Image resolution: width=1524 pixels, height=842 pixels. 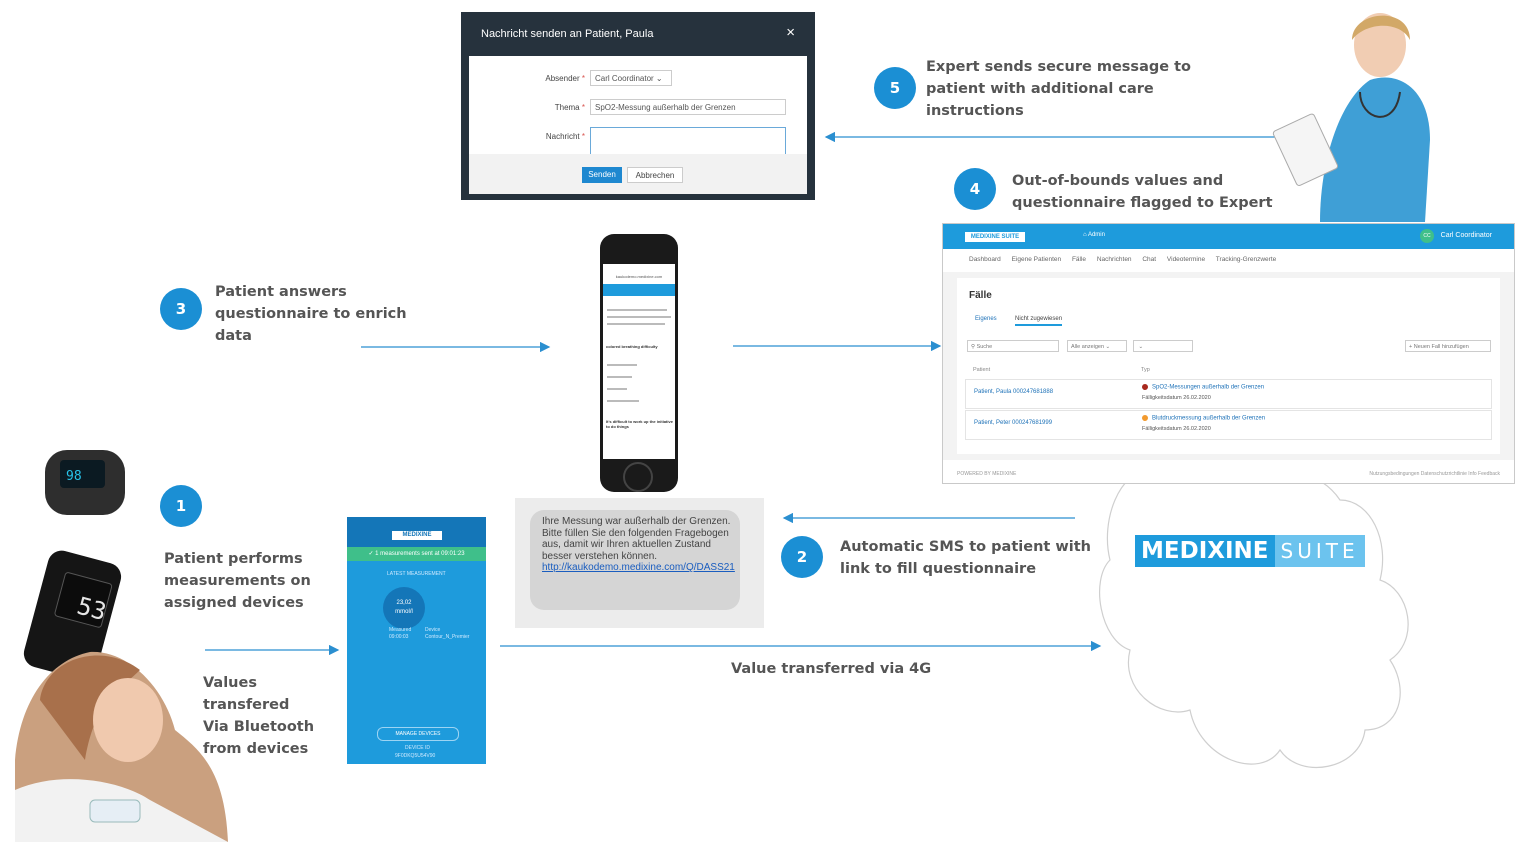 What do you see at coordinates (1186, 259) in the screenshot?
I see `nav-video: Videotermine` at bounding box center [1186, 259].